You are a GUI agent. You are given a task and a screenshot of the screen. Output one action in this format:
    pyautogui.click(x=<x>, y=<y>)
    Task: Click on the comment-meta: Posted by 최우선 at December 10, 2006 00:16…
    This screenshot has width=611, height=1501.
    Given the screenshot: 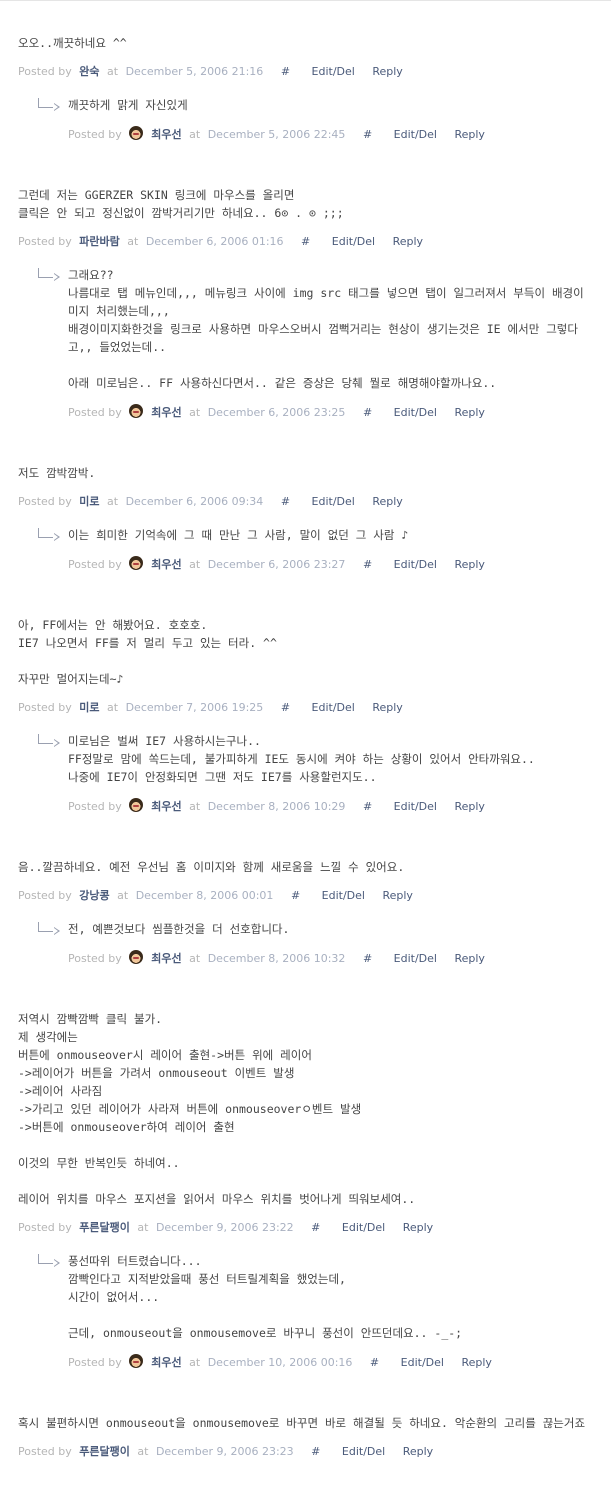 What is the action you would take?
    pyautogui.click(x=329, y=1362)
    